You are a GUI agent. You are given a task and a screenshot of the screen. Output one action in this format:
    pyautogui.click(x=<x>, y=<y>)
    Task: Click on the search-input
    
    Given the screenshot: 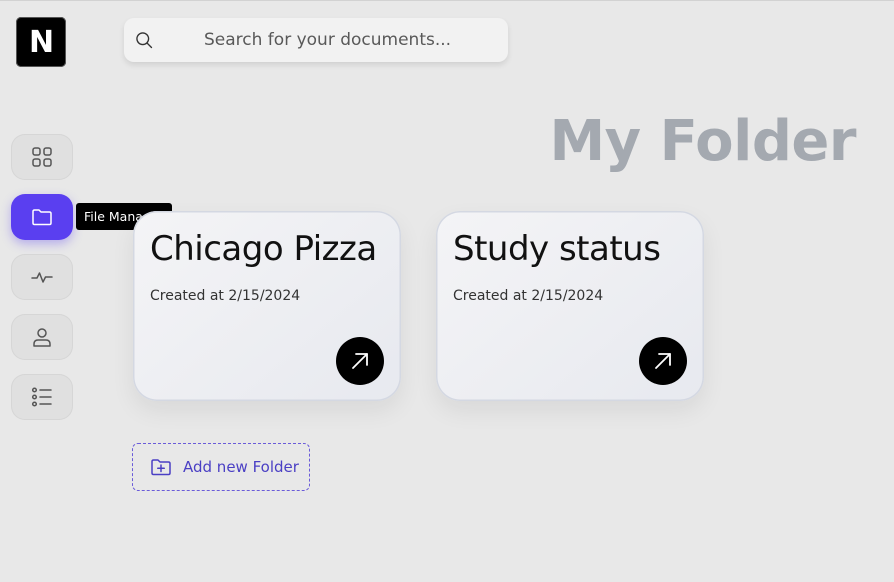 What is the action you would take?
    pyautogui.click(x=349, y=40)
    